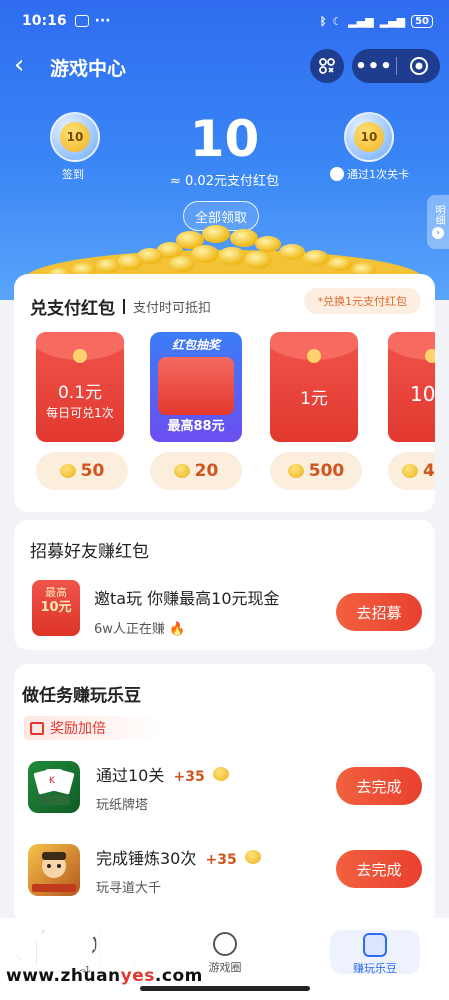 The image size is (449, 1000). I want to click on redeem-cost-button: 50, so click(82, 471).